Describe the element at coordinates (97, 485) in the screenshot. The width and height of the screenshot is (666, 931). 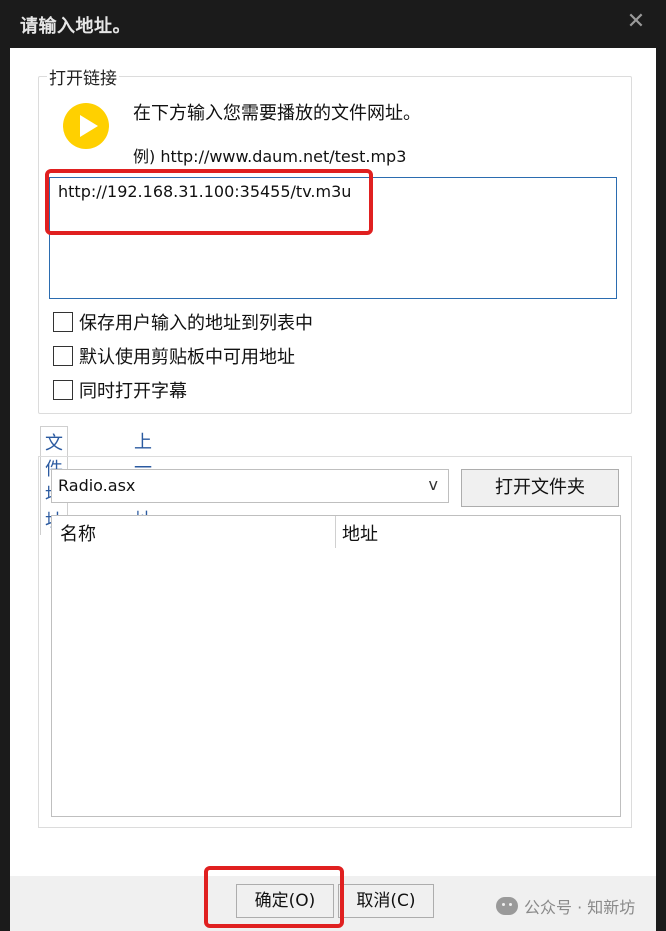
I see `playlist-select-value: Radio.asx` at that location.